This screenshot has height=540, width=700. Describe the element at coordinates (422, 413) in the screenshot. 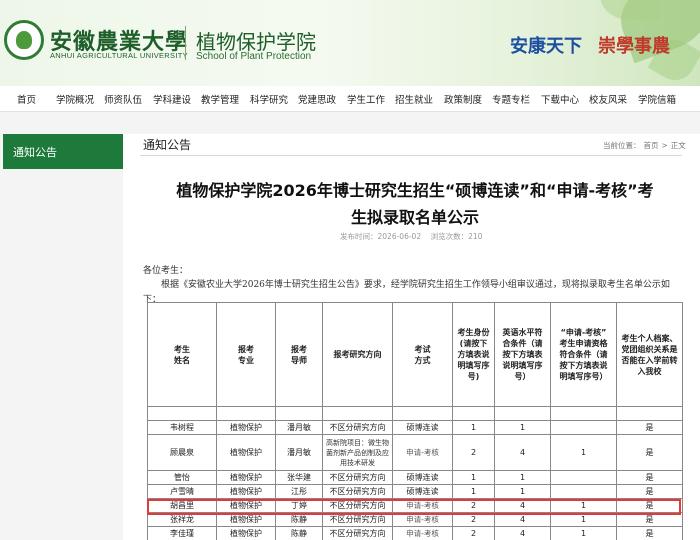

I see `table-cell-exam` at that location.